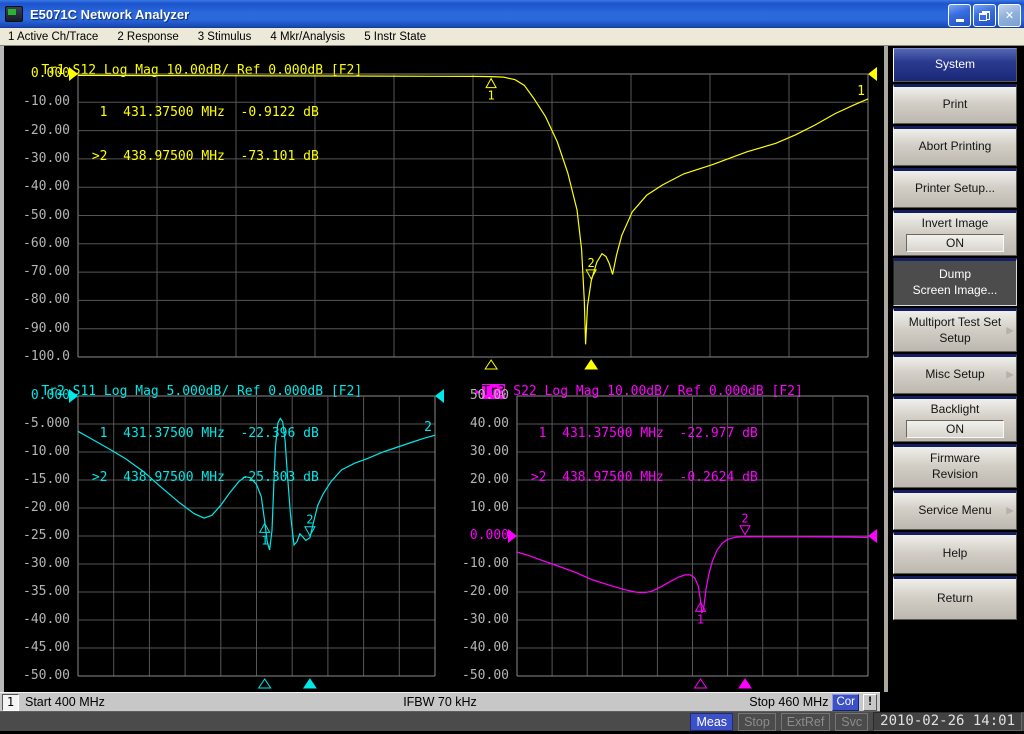 This screenshot has height=734, width=1024. What do you see at coordinates (512, 14) in the screenshot?
I see `title-bar: E5071C Network Analyzer ✕` at bounding box center [512, 14].